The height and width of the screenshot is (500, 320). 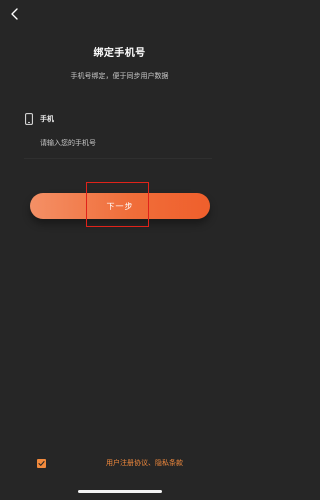 I want to click on back-button, so click(x=14, y=14).